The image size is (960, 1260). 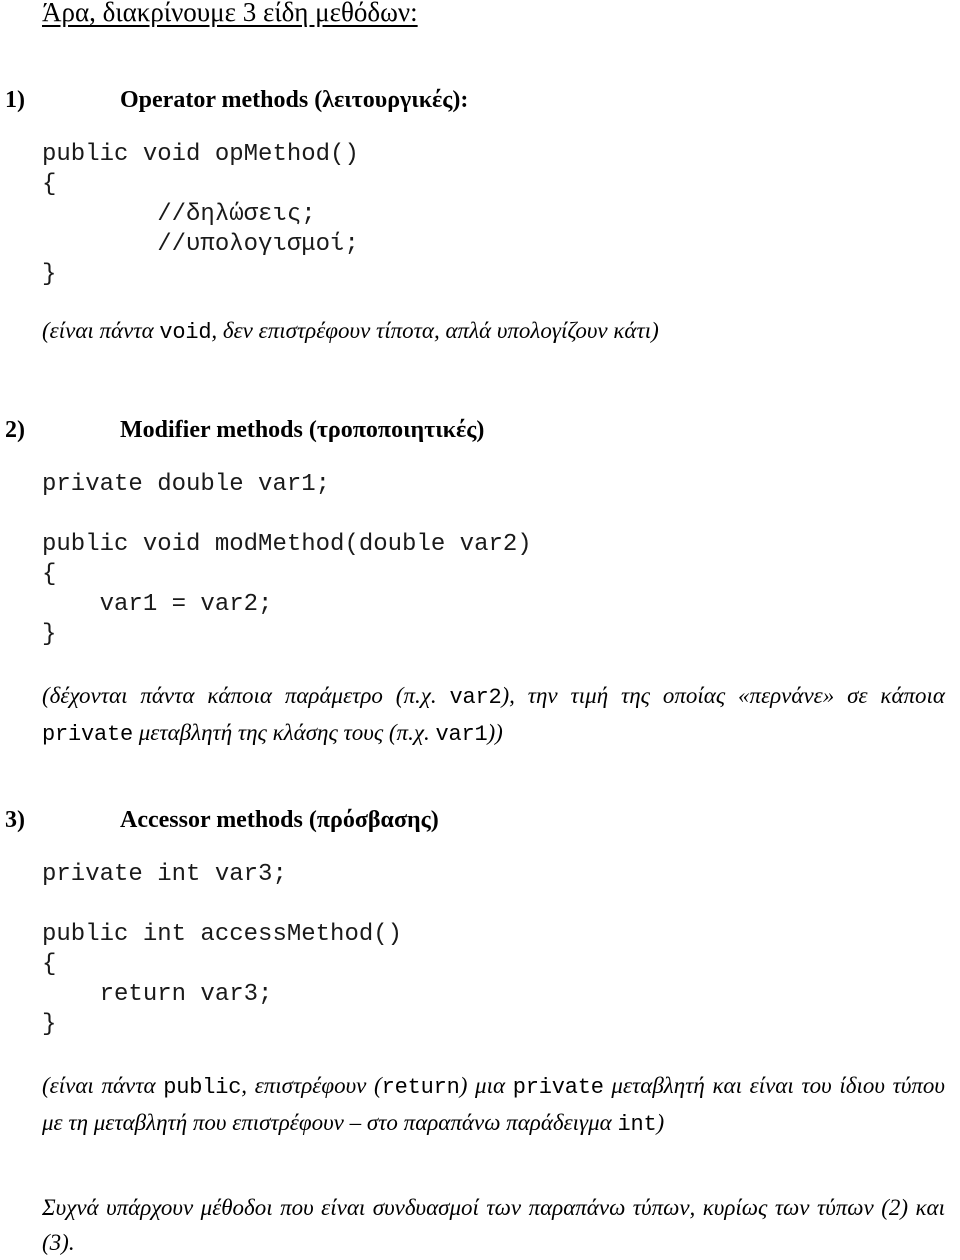 I want to click on section-title-1: Operator methods (λειτουργικές):, so click(x=294, y=100).